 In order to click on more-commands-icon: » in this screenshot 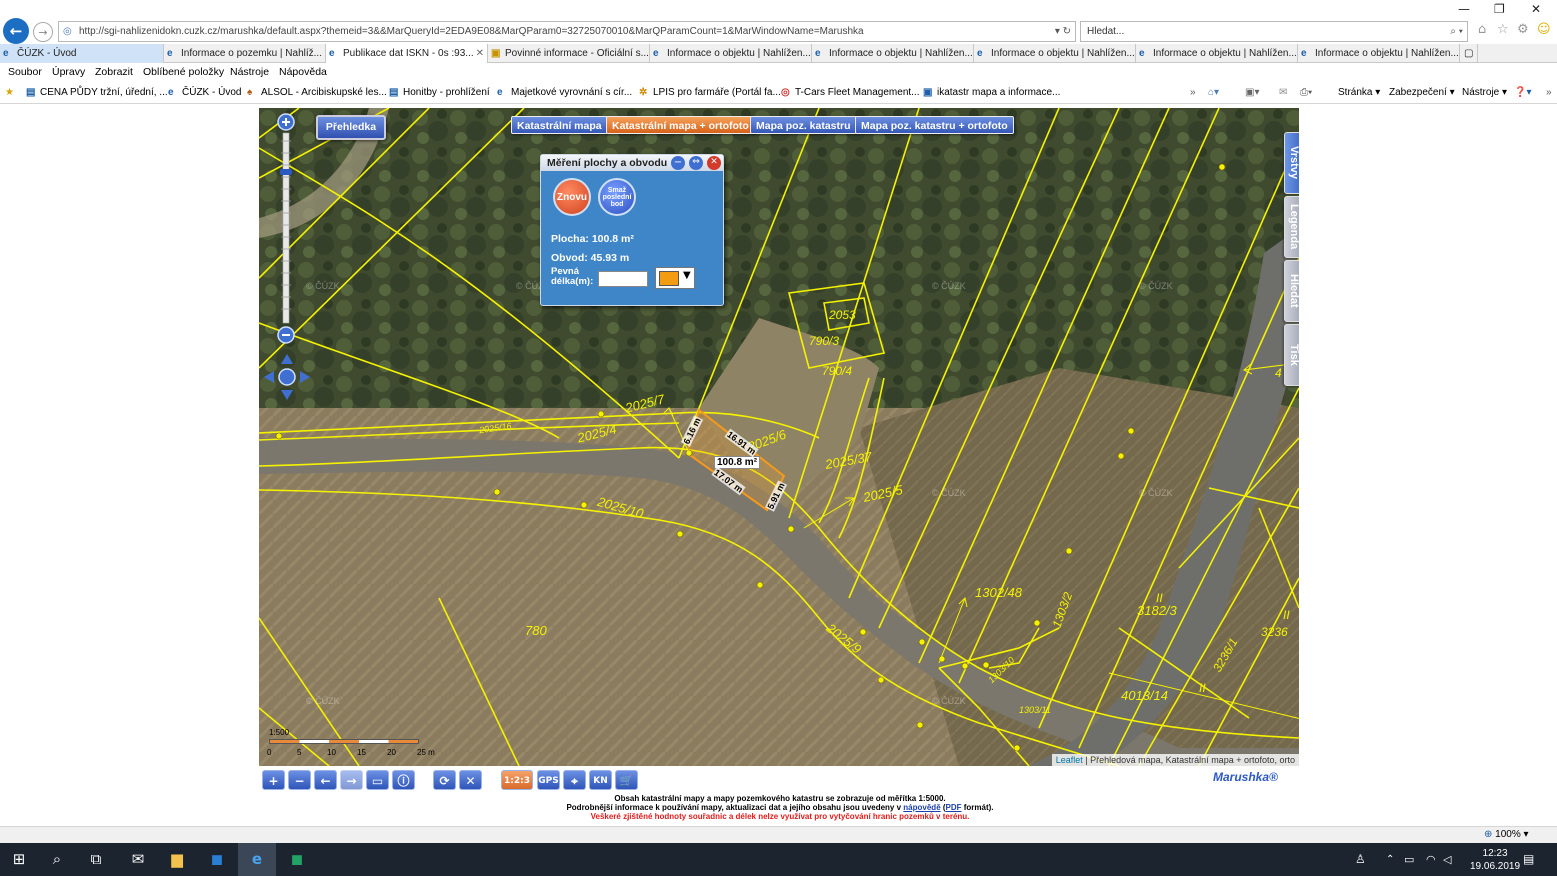, I will do `click(1549, 92)`.